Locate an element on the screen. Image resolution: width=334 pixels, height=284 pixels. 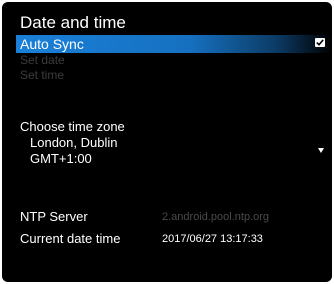
ntp-server-label: NTP Server is located at coordinates (54, 216).